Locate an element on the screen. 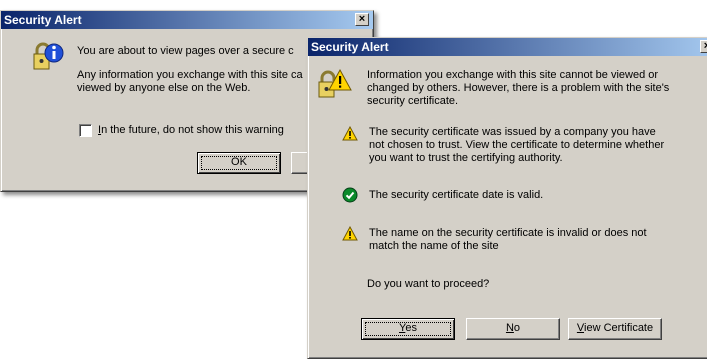 This screenshot has height=359, width=707. view-certificate-label: iew Certificate is located at coordinates (619, 328).